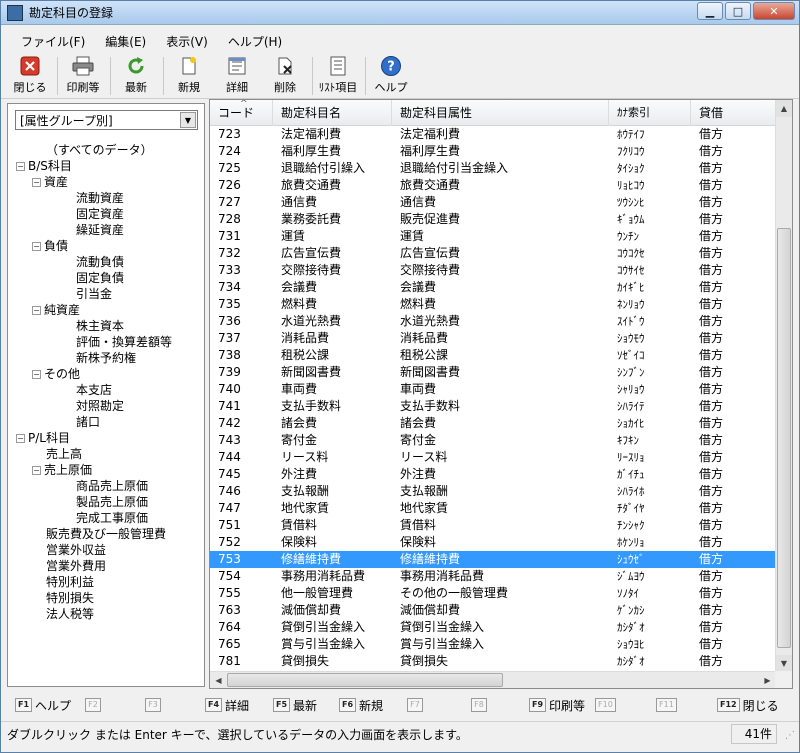 The image size is (800, 753). What do you see at coordinates (400, 13) in the screenshot?
I see `title-bar: 勘定科目の登録 ▁ □ ✕` at bounding box center [400, 13].